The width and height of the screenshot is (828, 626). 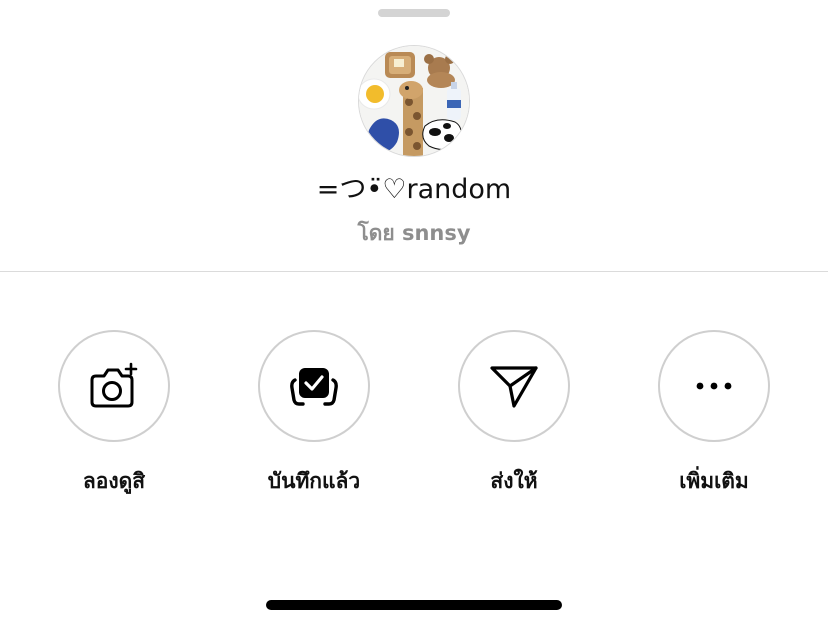 I want to click on home-indicator, so click(x=414, y=605).